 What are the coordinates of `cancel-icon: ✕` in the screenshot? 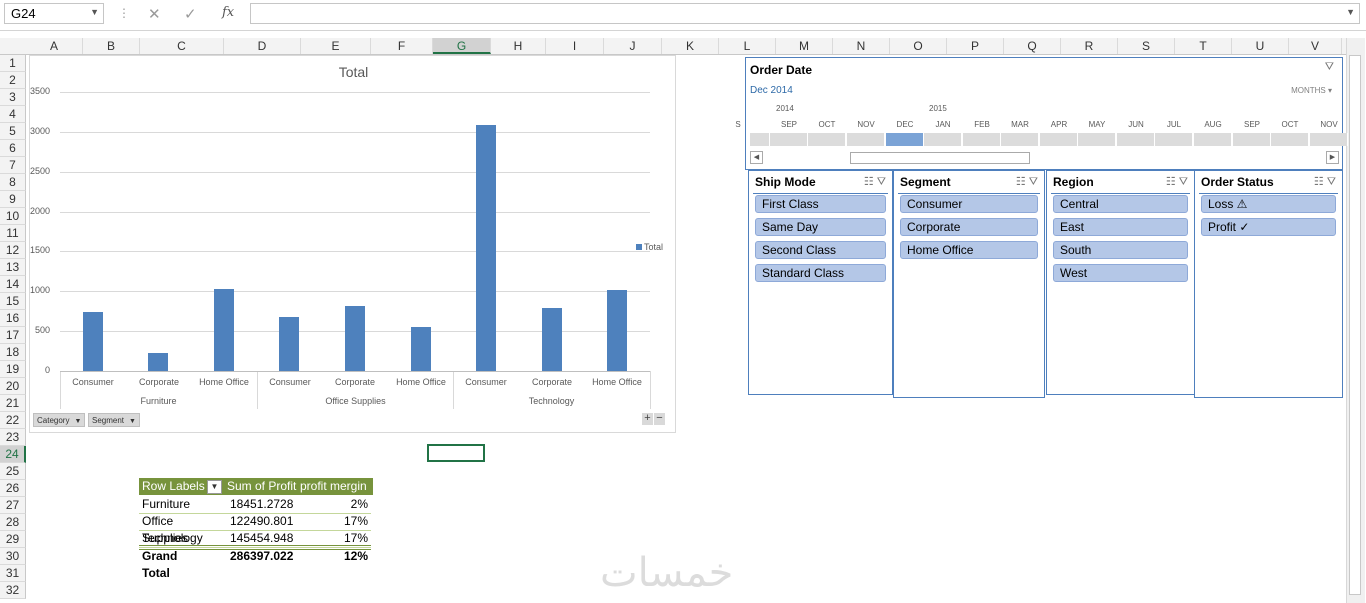 It's located at (154, 14).